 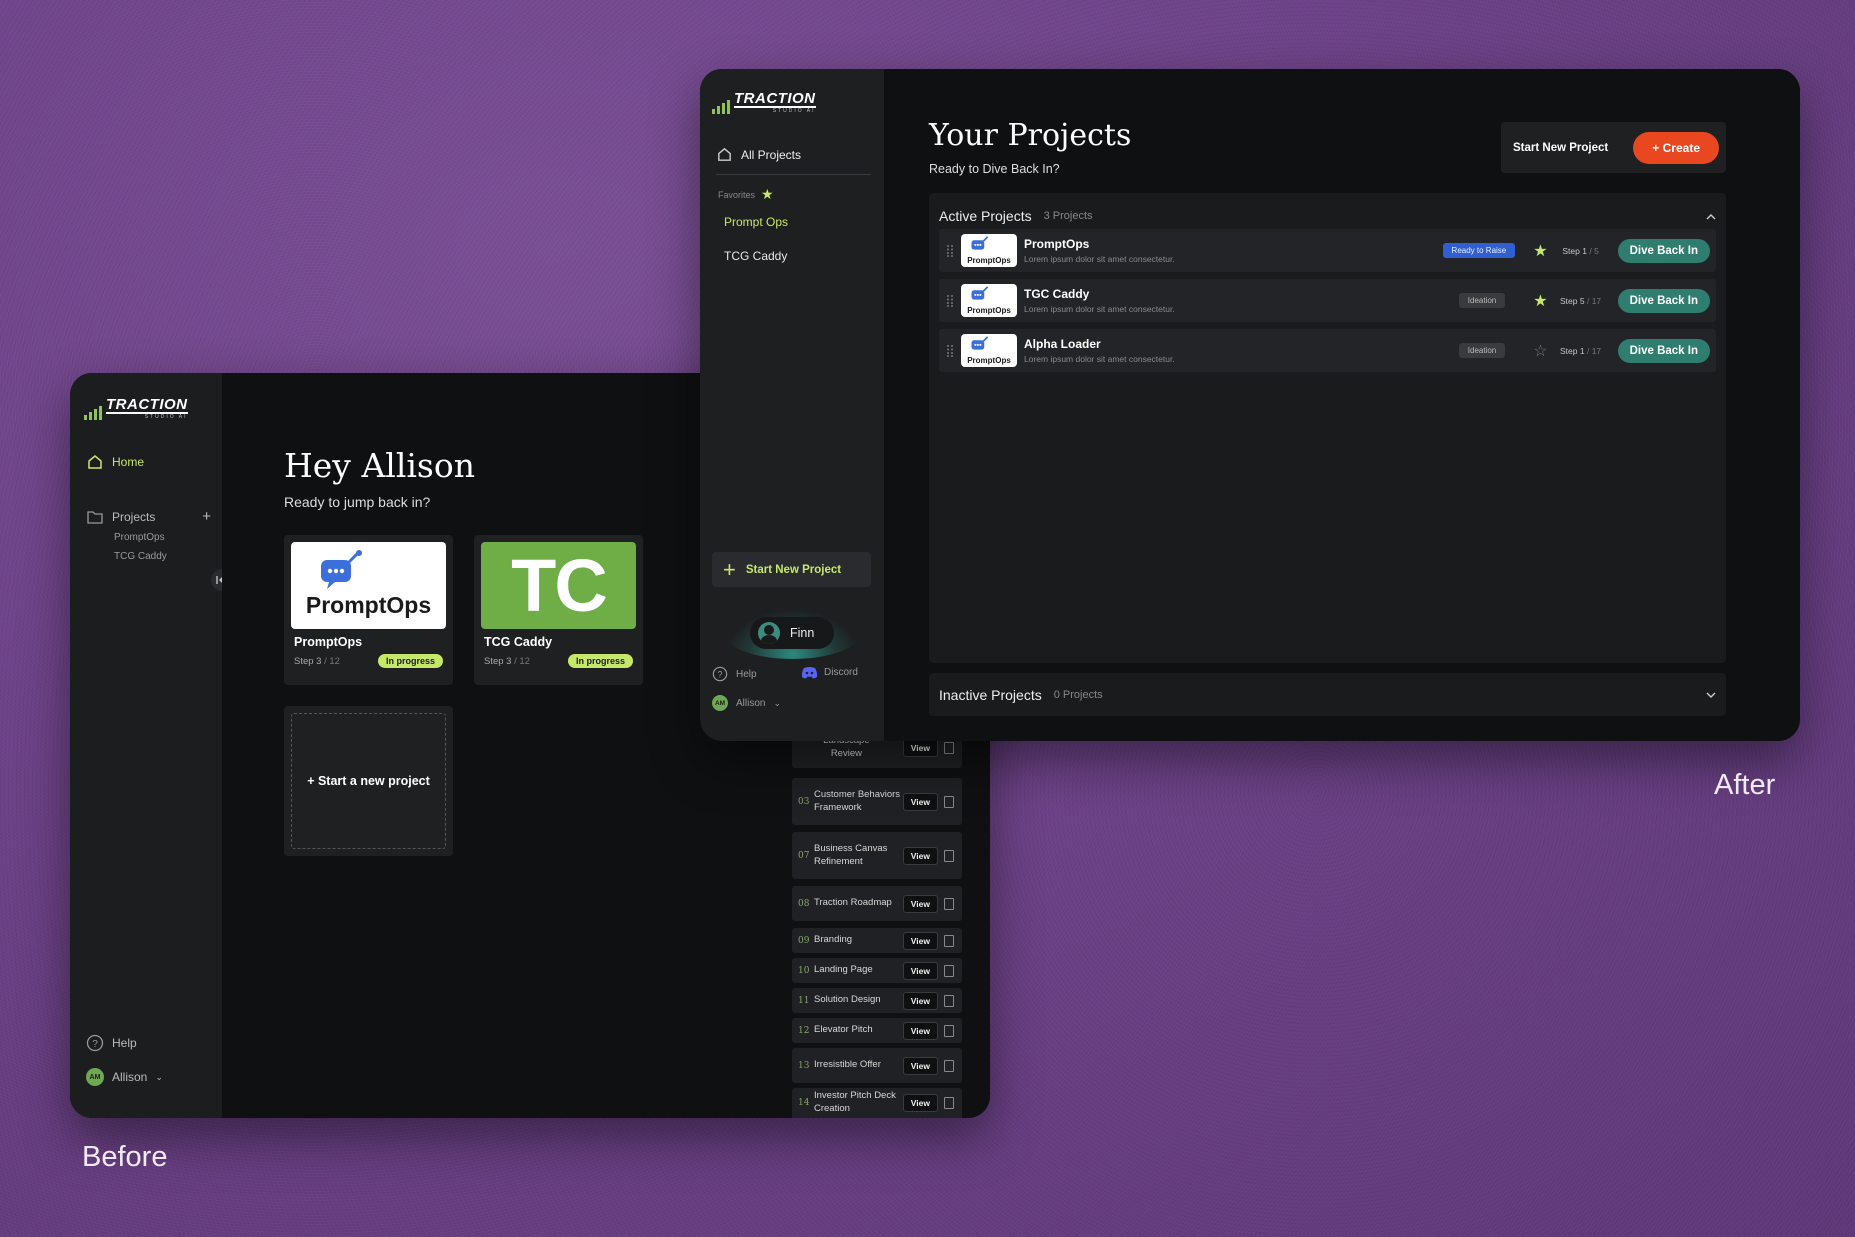 What do you see at coordinates (1580, 250) in the screenshot?
I see `step-indicator: Step 1 / 5` at bounding box center [1580, 250].